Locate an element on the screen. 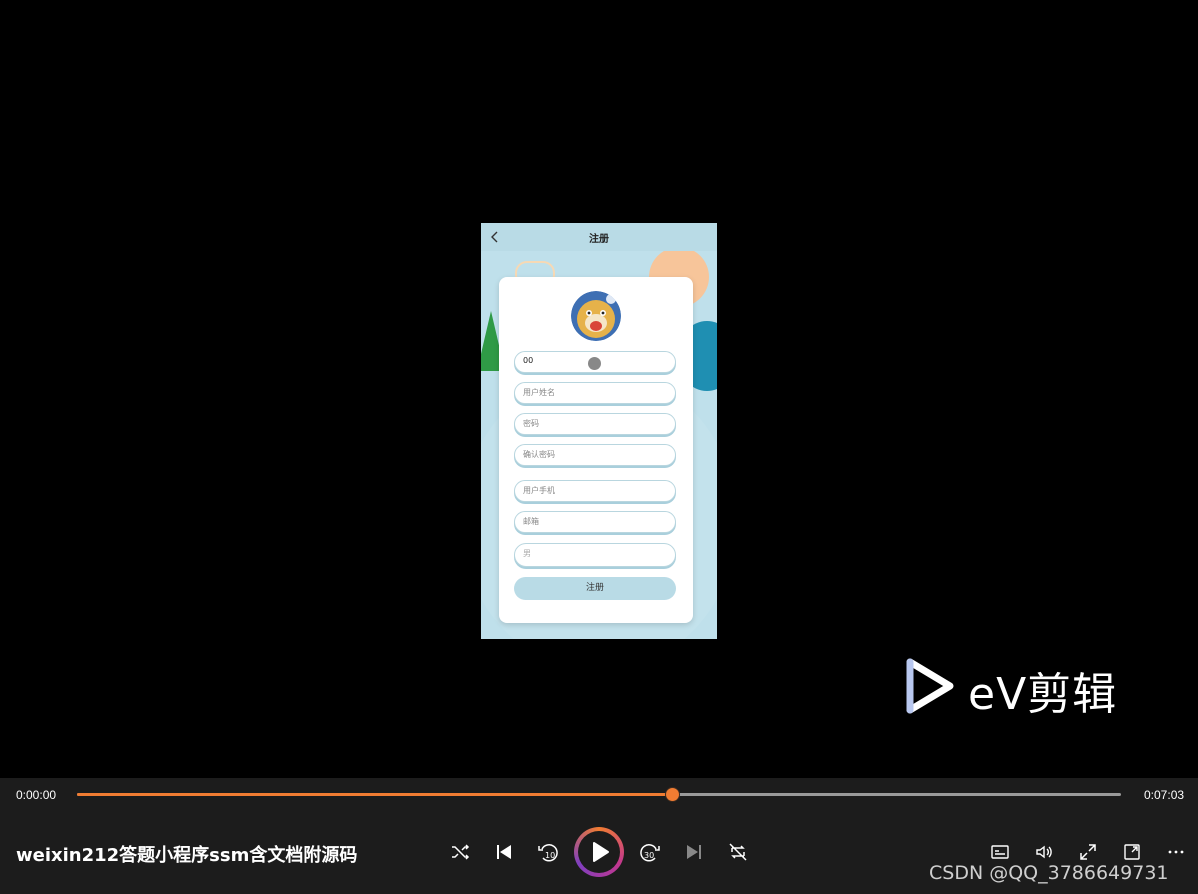 The width and height of the screenshot is (1198, 894). email-field: 邮箱 is located at coordinates (595, 522).